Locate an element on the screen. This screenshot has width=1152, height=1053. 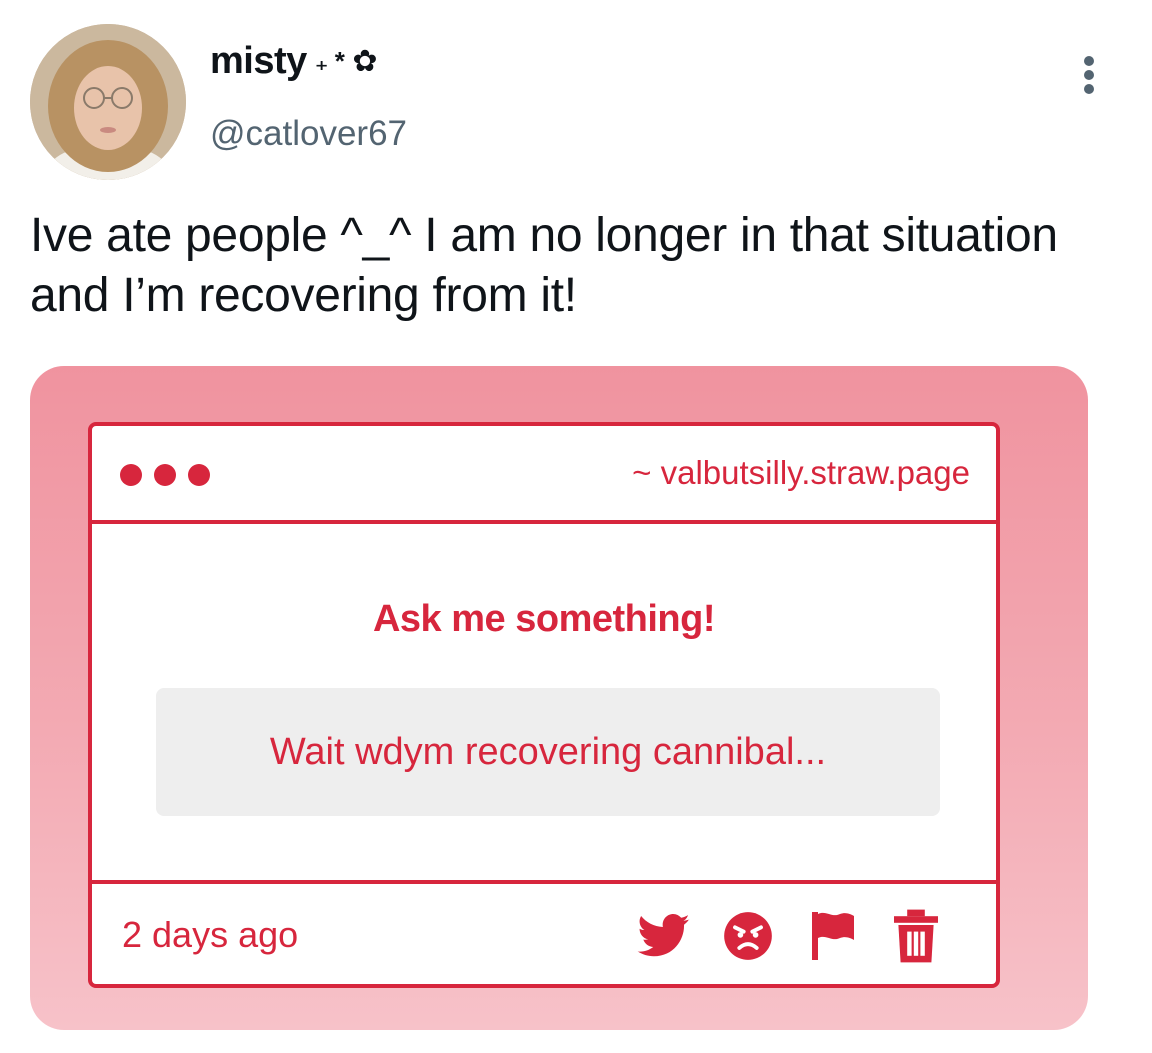
browser-title-bar: ~ valbutsilly.straw.page is located at coordinates (544, 475).